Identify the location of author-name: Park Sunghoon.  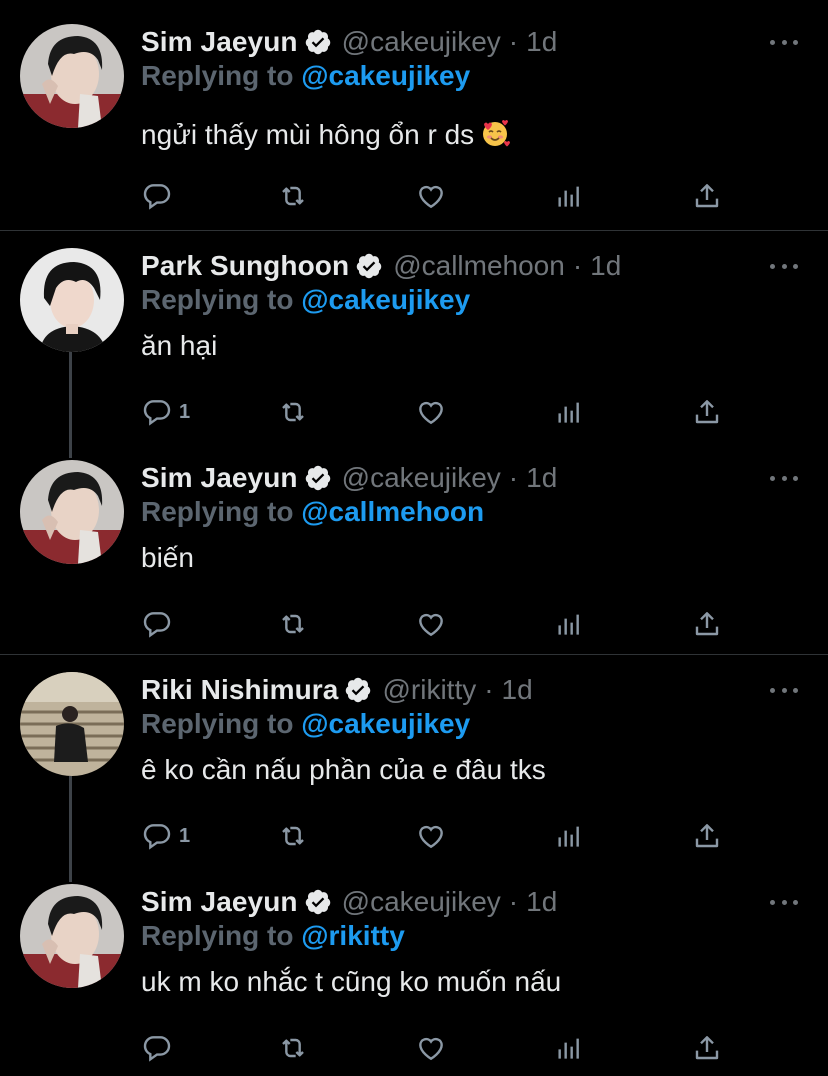
(245, 266).